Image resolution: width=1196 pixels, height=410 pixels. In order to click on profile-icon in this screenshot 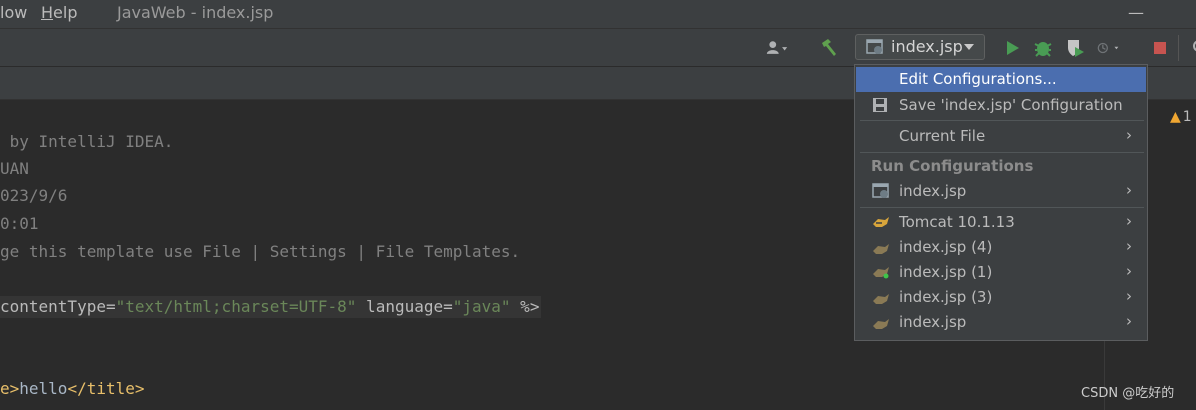, I will do `click(1108, 48)`.